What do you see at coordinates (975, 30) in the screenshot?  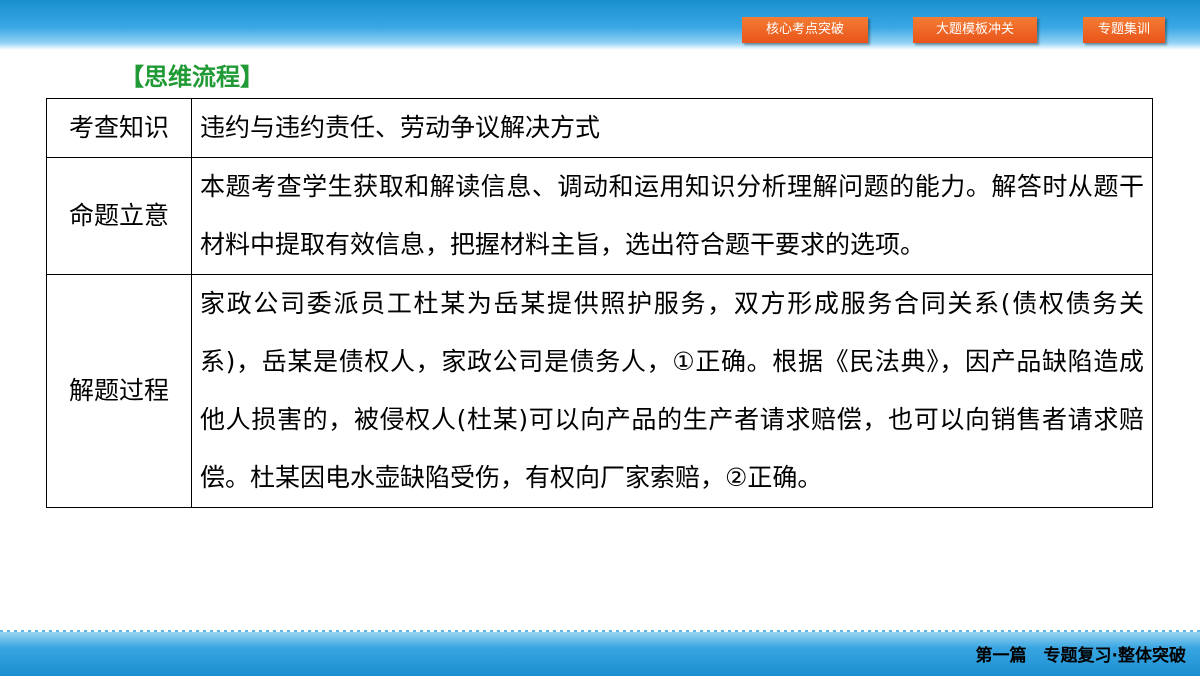 I see `nav-big-question-template-button: 大题模板冲关` at bounding box center [975, 30].